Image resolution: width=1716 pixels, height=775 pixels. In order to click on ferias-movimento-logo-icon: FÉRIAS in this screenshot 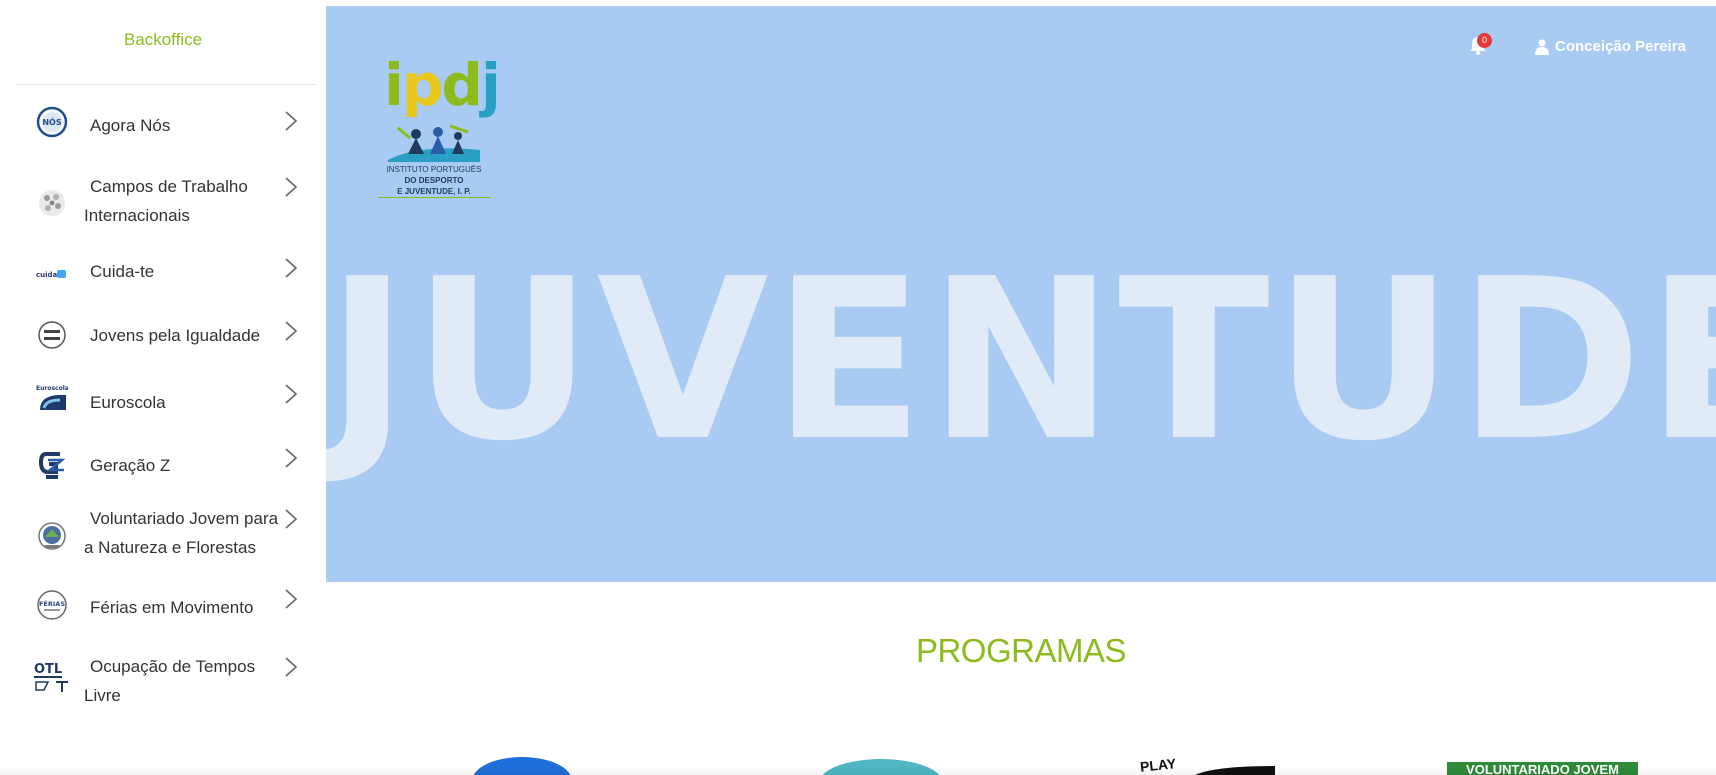, I will do `click(52, 605)`.